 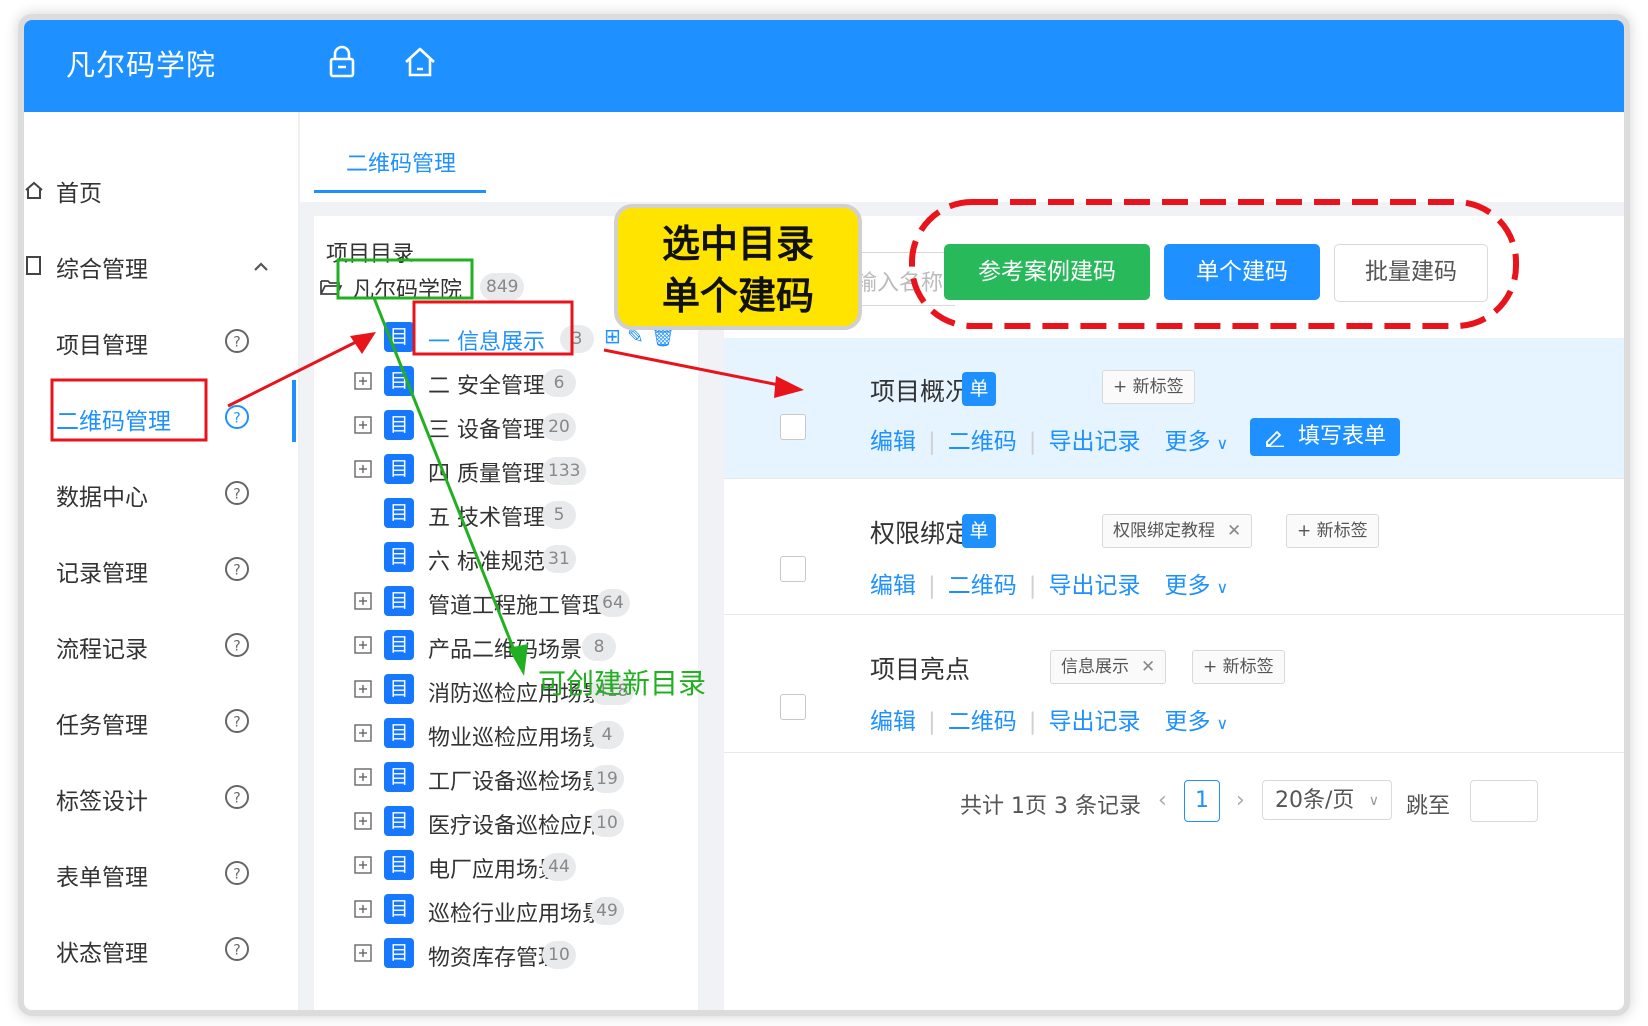 I want to click on callout-line: 选中目录, so click(x=737, y=244).